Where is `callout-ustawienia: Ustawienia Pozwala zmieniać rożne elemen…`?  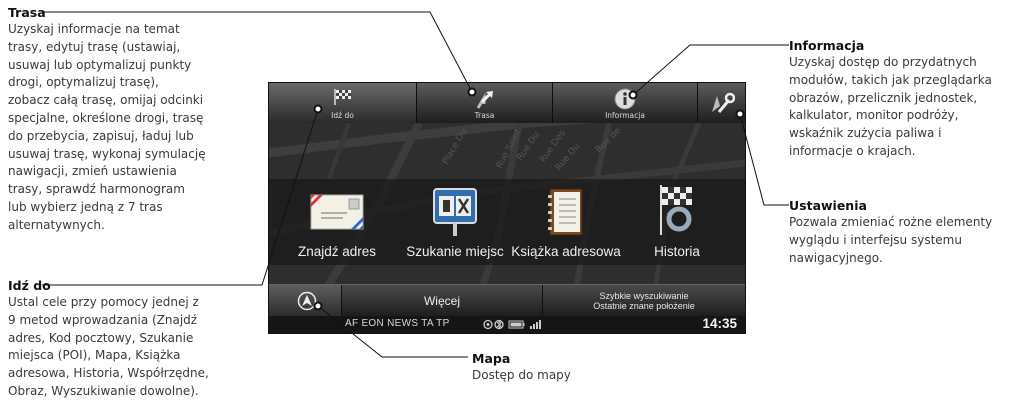 callout-ustawienia: Ustawienia Pozwala zmieniać rożne elemen… is located at coordinates (901, 232).